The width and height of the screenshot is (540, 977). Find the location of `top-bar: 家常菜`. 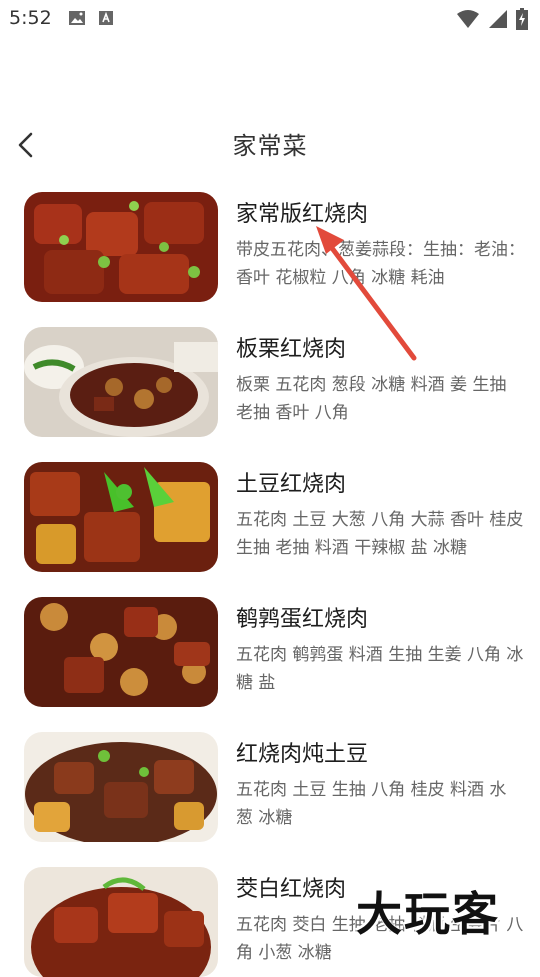

top-bar: 家常菜 is located at coordinates (270, 144).